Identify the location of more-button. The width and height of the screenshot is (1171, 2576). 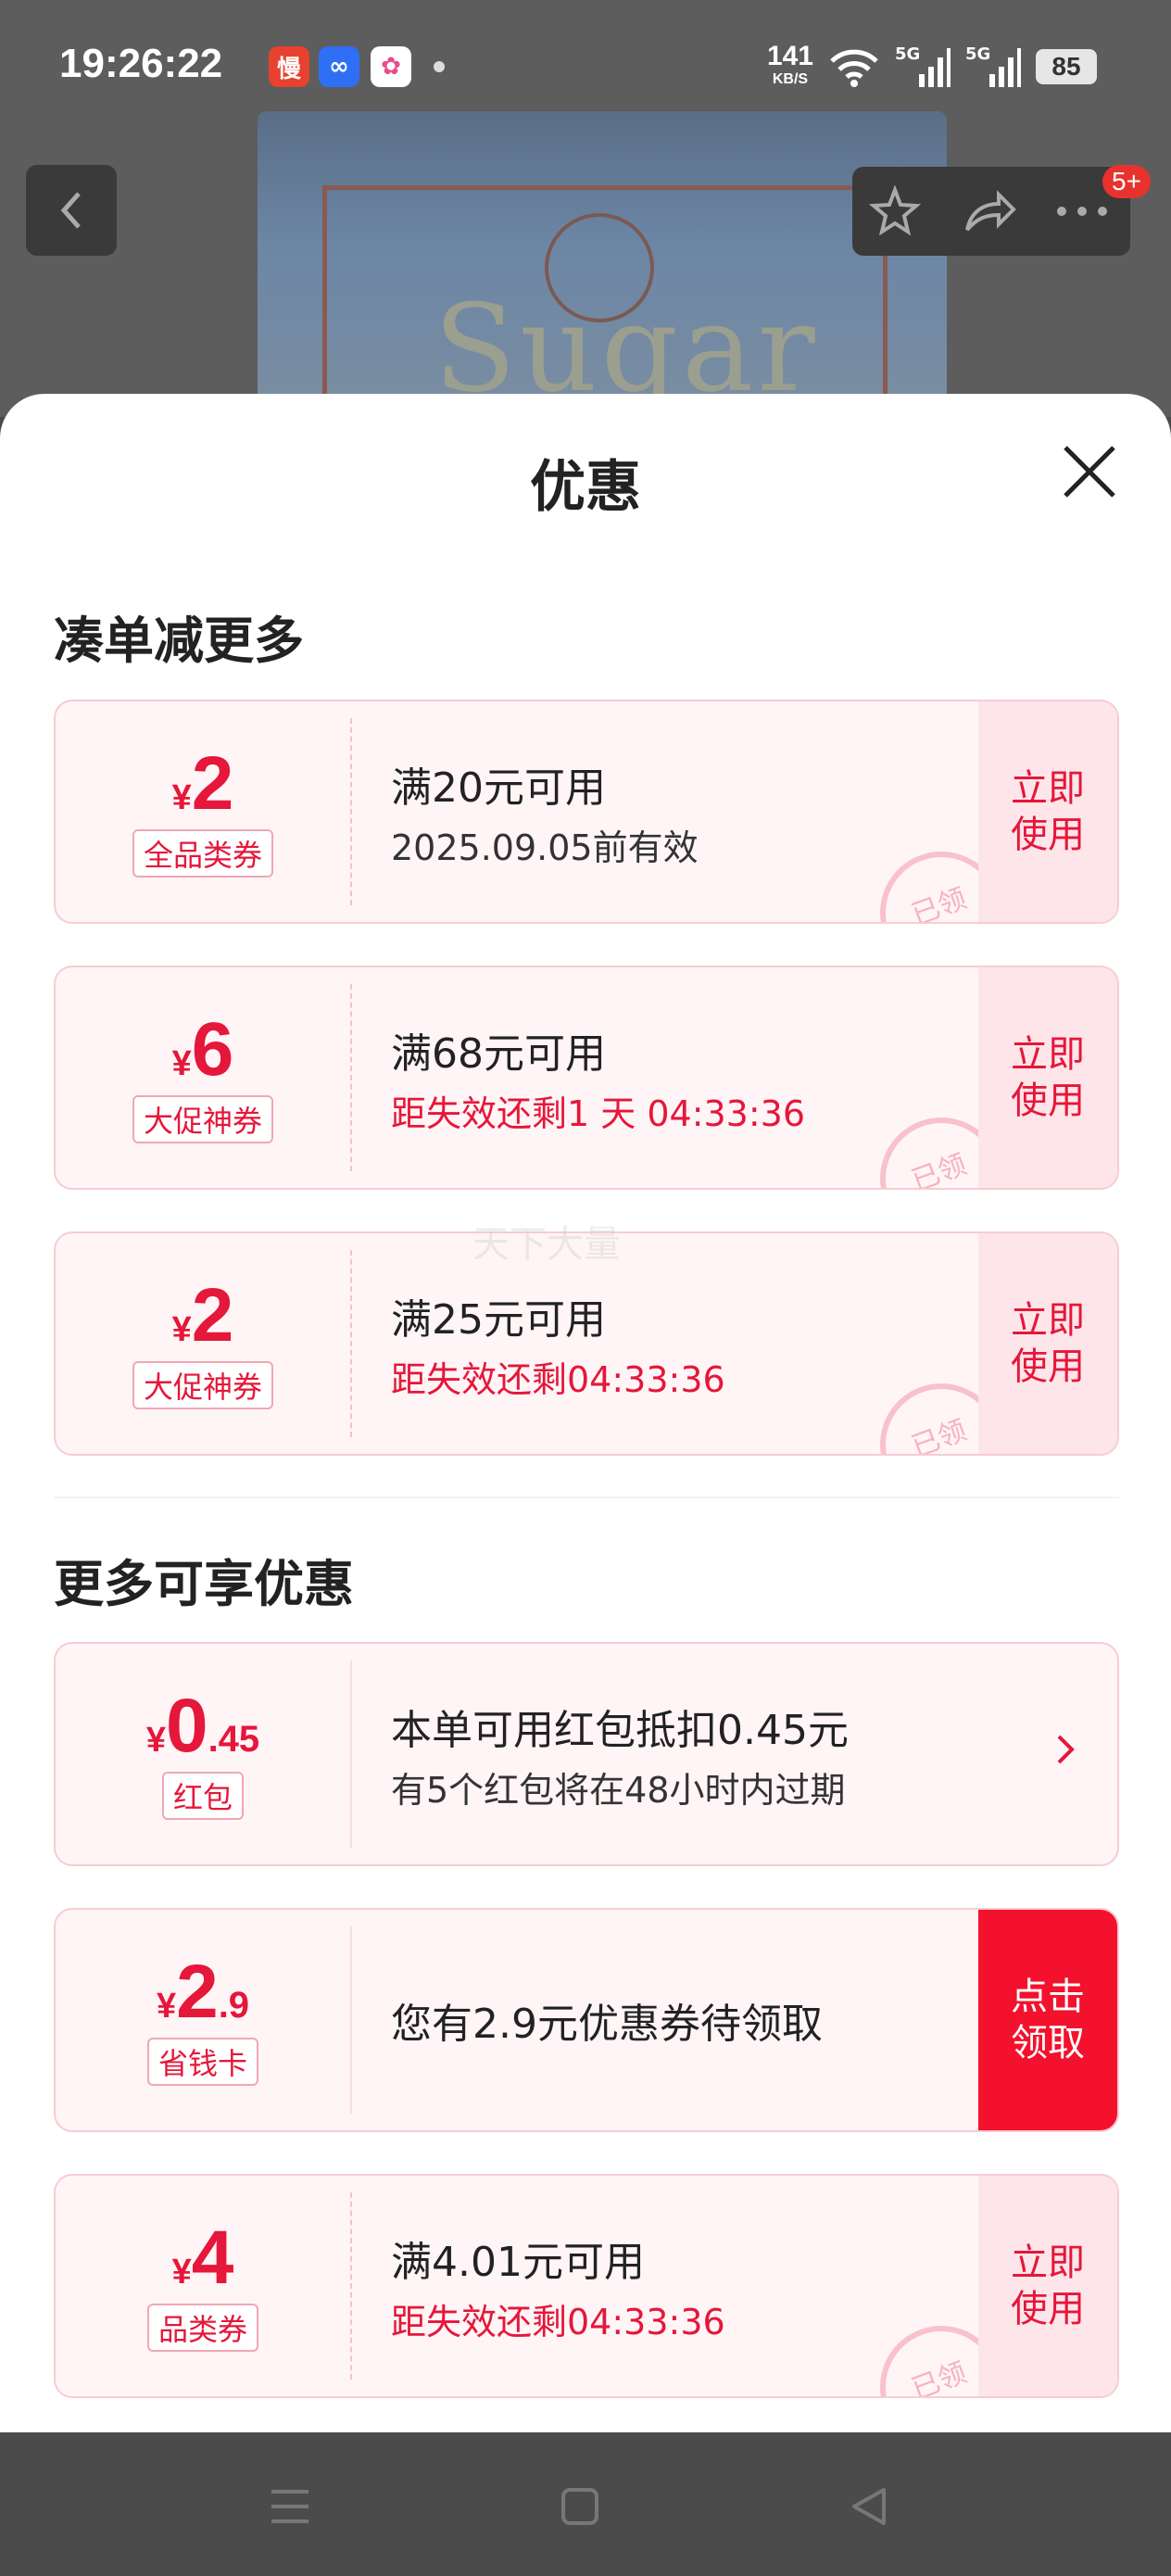
(1082, 211).